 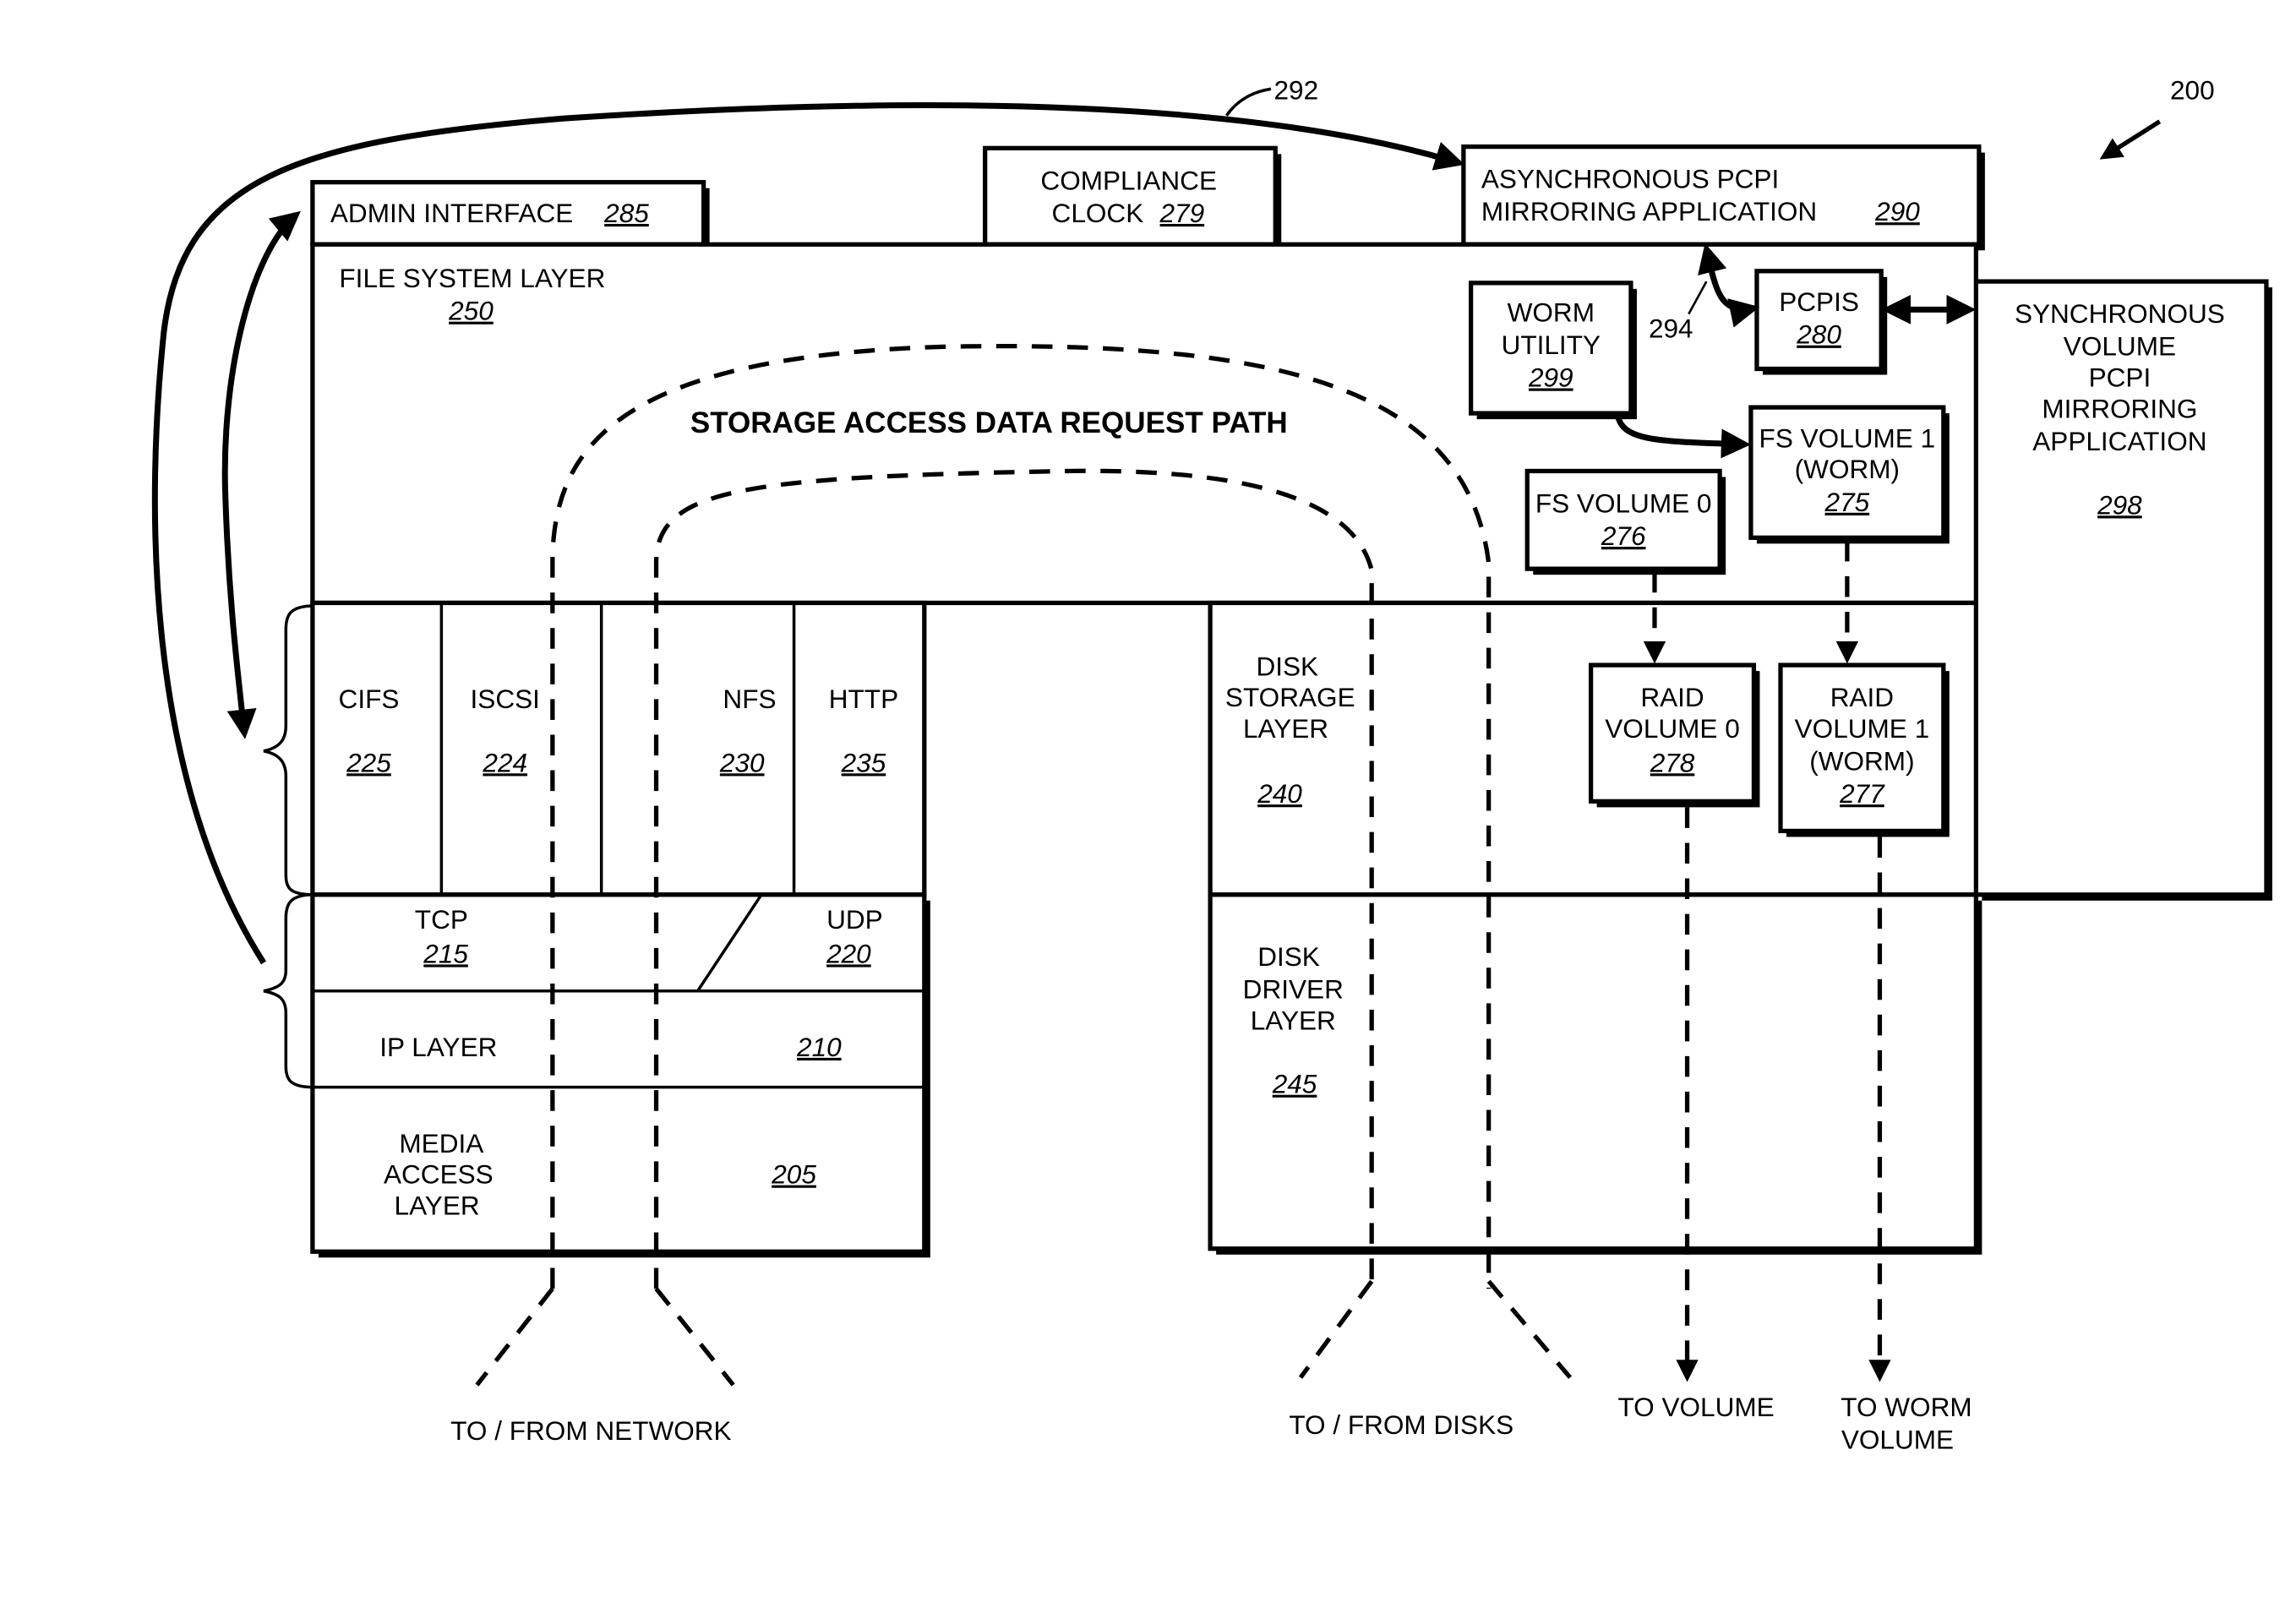 What do you see at coordinates (1293, 988) in the screenshot?
I see `svg-text: DRIVER` at bounding box center [1293, 988].